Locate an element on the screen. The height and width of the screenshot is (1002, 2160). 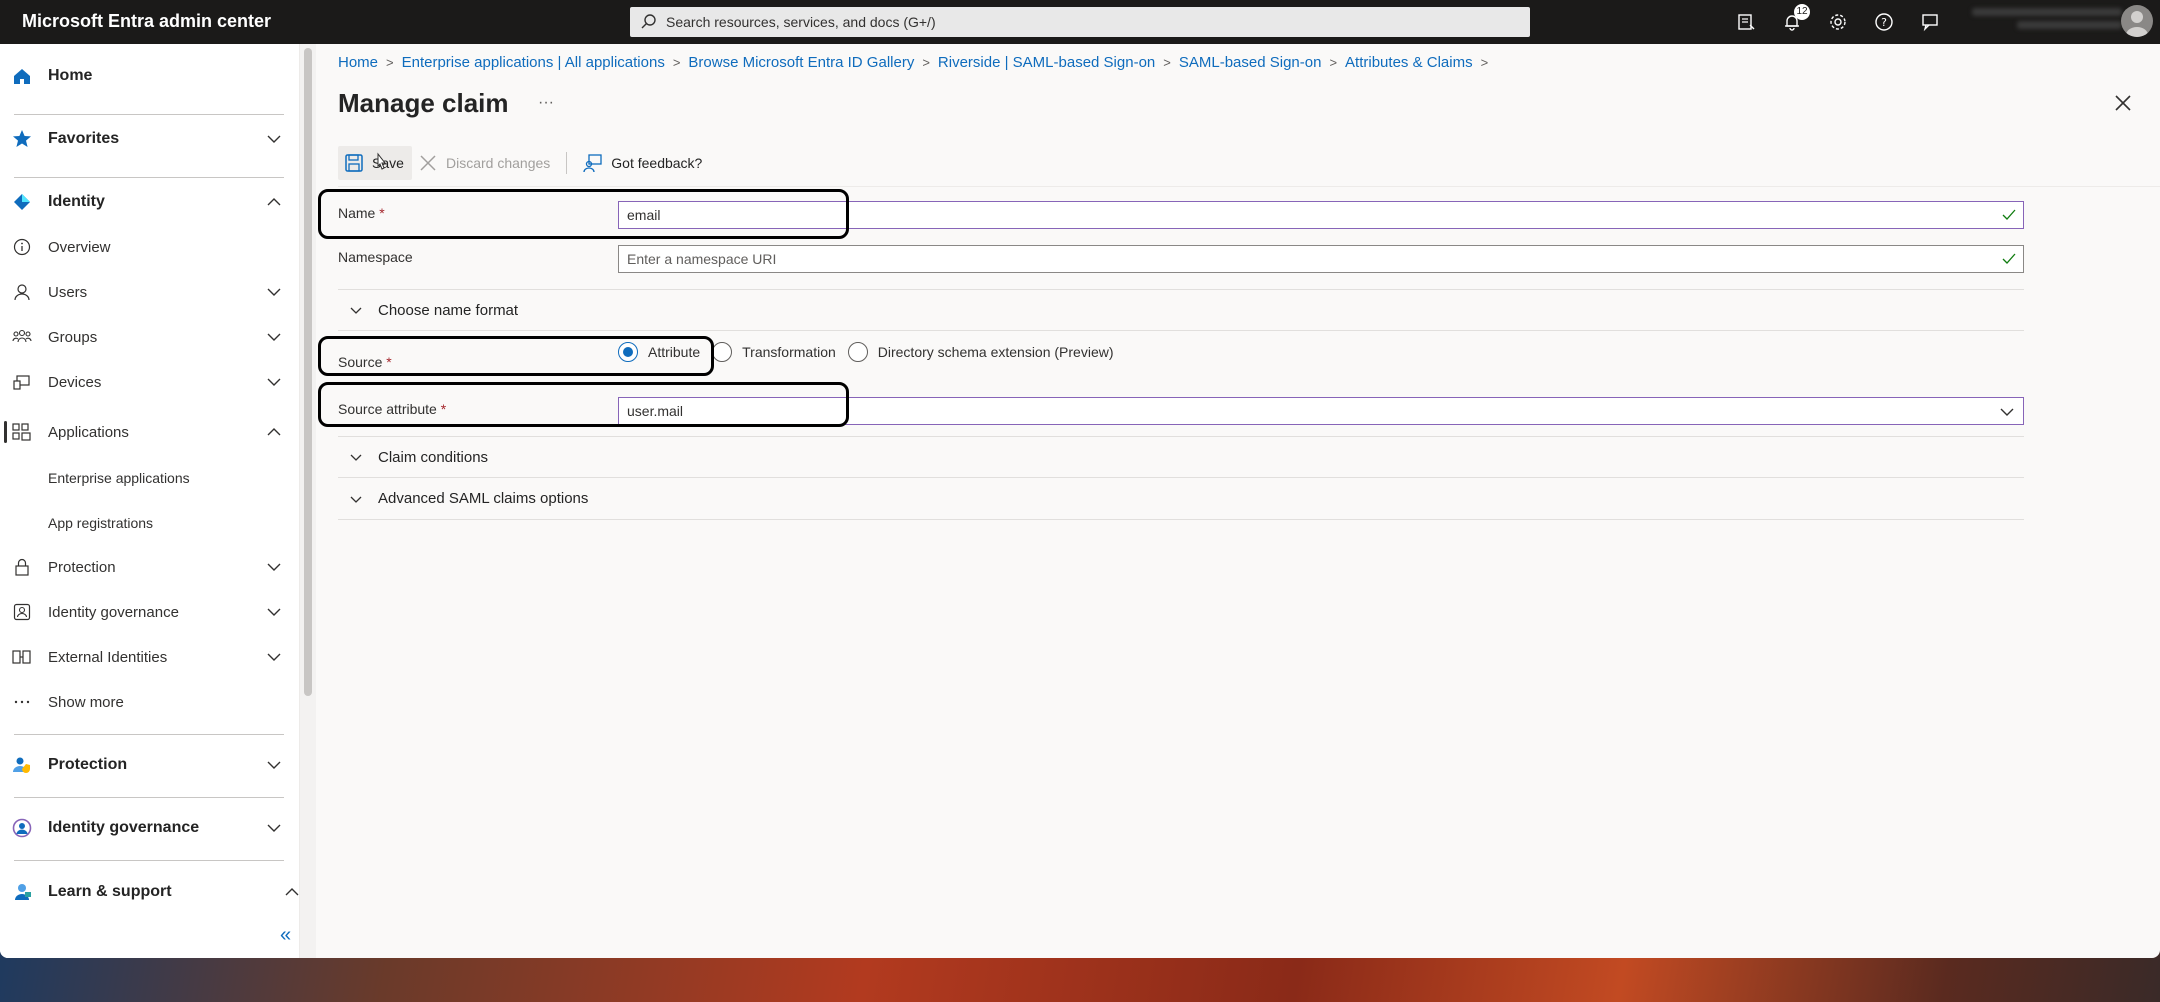
namespace-input: Enter a namespace URI is located at coordinates (1321, 259).